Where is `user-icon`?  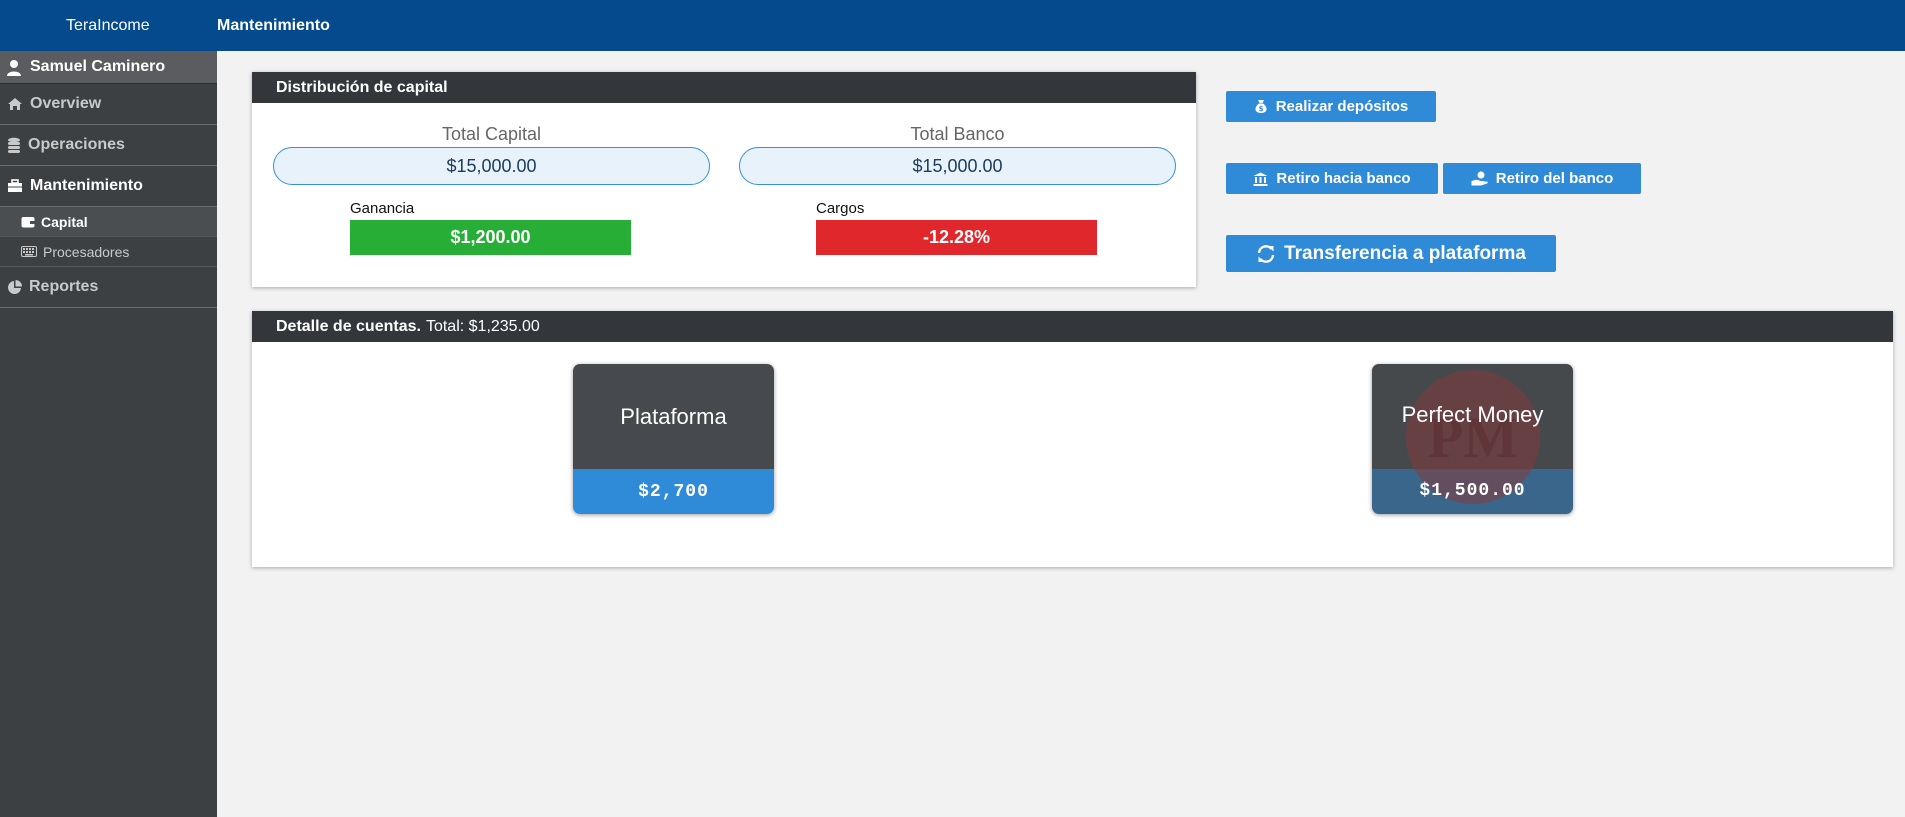
user-icon is located at coordinates (14, 67).